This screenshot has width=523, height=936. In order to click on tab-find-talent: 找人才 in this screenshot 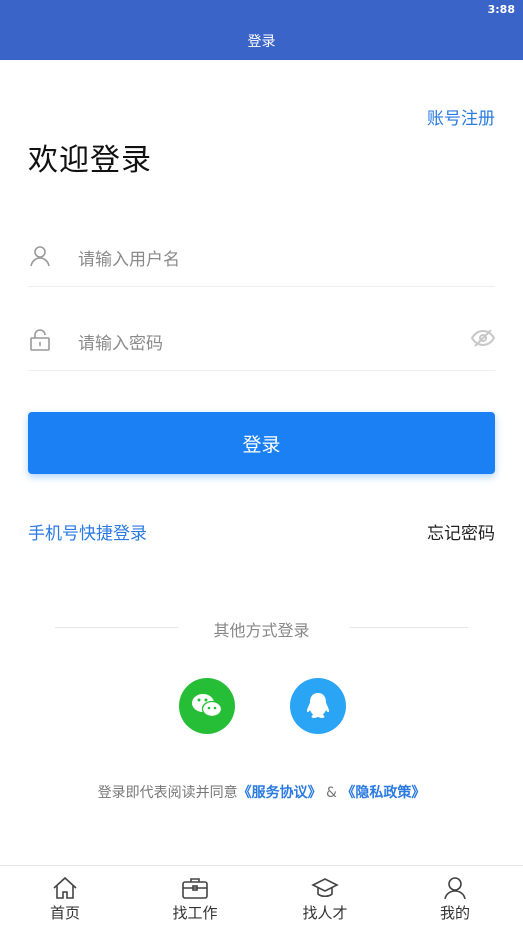, I will do `click(325, 902)`.